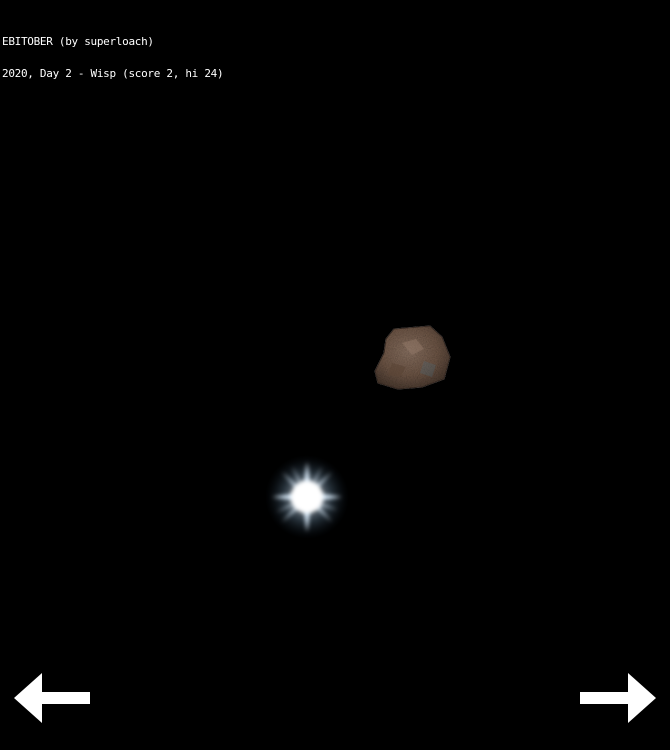 Image resolution: width=670 pixels, height=750 pixels. Describe the element at coordinates (617, 698) in the screenshot. I see `arrow-right-icon` at that location.